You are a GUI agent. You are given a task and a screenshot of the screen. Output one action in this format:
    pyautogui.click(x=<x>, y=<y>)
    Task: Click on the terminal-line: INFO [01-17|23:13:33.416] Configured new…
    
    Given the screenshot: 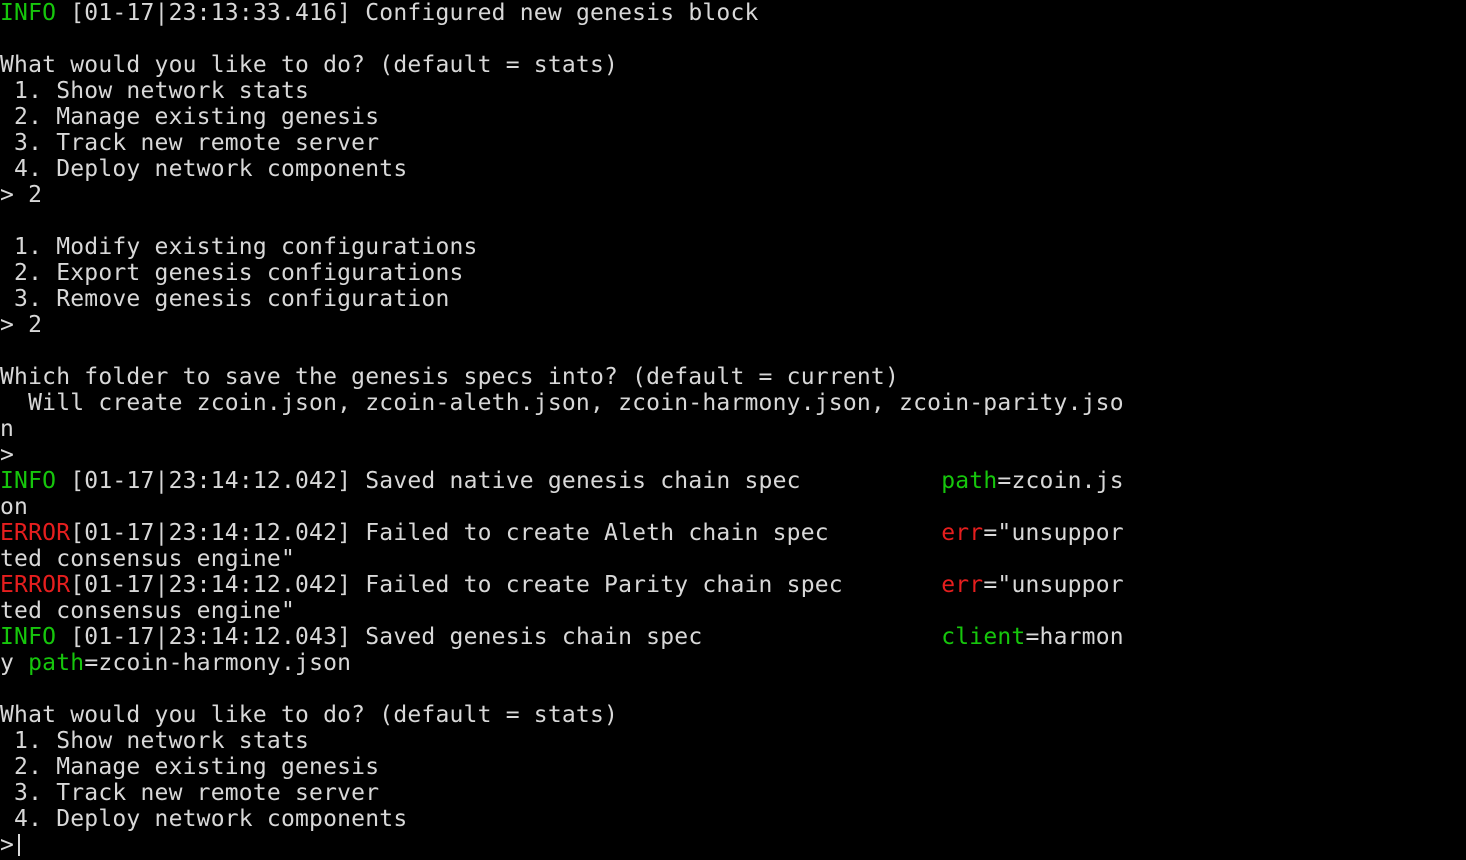 What is the action you would take?
    pyautogui.click(x=733, y=13)
    